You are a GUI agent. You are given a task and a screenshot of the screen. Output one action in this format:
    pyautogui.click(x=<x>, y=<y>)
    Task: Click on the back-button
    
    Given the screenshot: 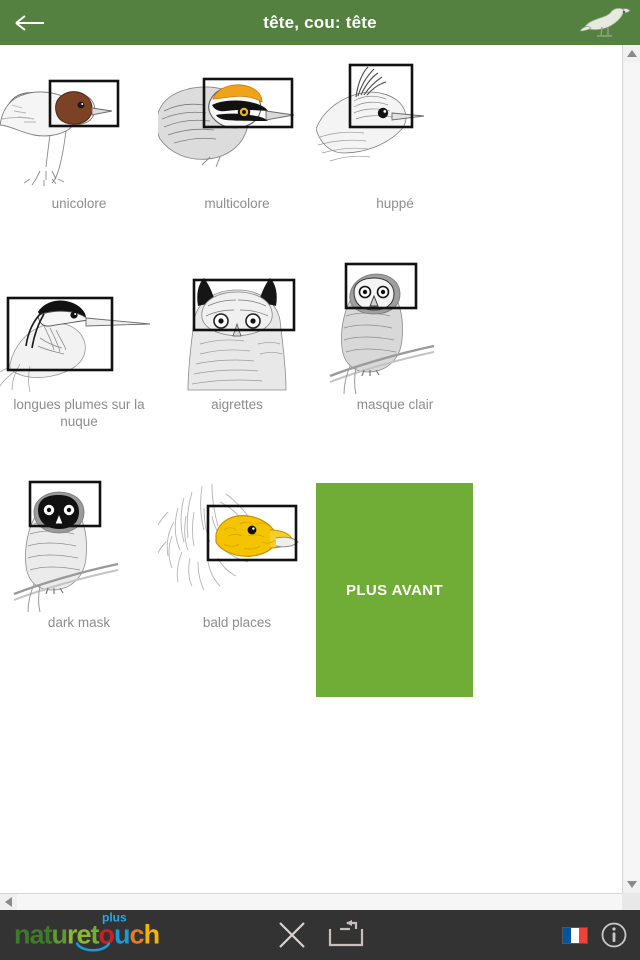 What is the action you would take?
    pyautogui.click(x=30, y=23)
    